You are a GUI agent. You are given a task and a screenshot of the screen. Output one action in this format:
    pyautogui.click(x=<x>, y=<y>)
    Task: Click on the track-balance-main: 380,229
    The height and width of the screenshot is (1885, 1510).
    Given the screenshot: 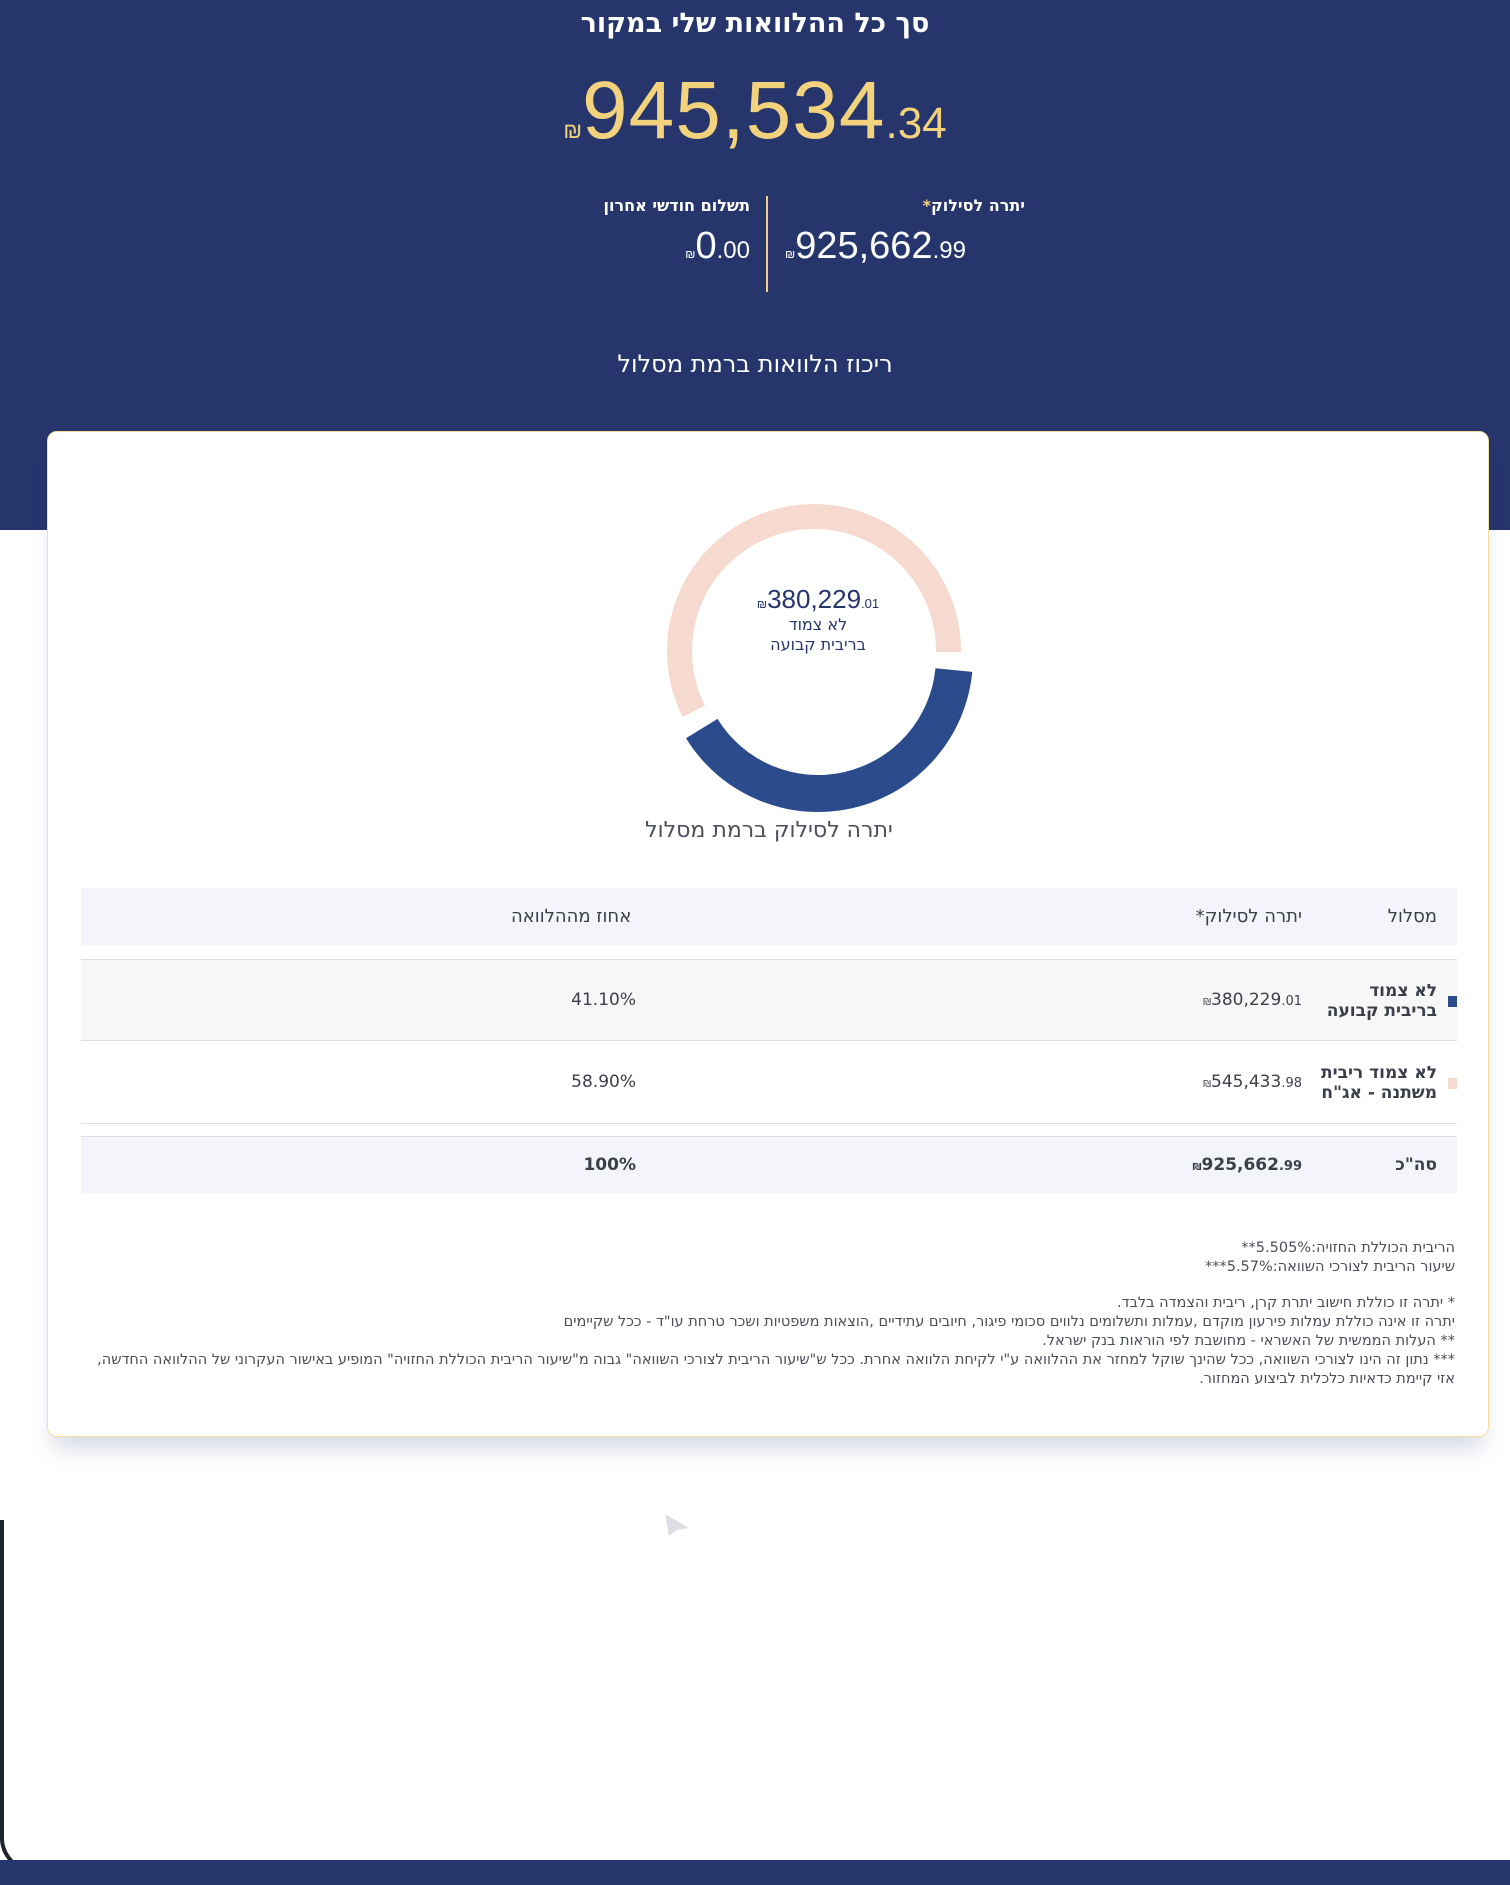 What is the action you would take?
    pyautogui.click(x=1246, y=1000)
    